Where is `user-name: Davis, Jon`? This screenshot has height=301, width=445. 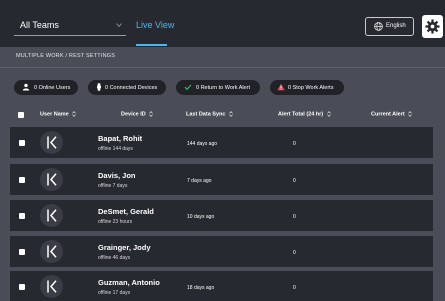 user-name: Davis, Jon is located at coordinates (117, 175).